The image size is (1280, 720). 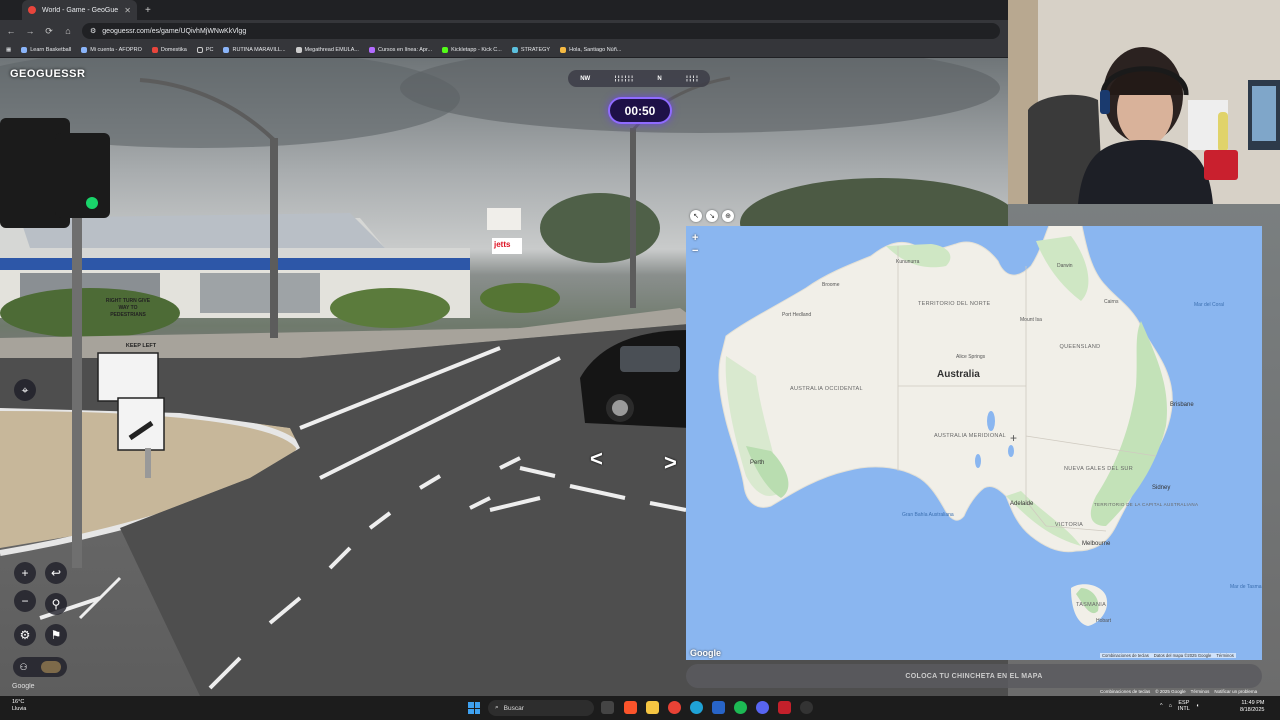 What do you see at coordinates (695, 251) in the screenshot?
I see `map-zoom-out-button: −` at bounding box center [695, 251].